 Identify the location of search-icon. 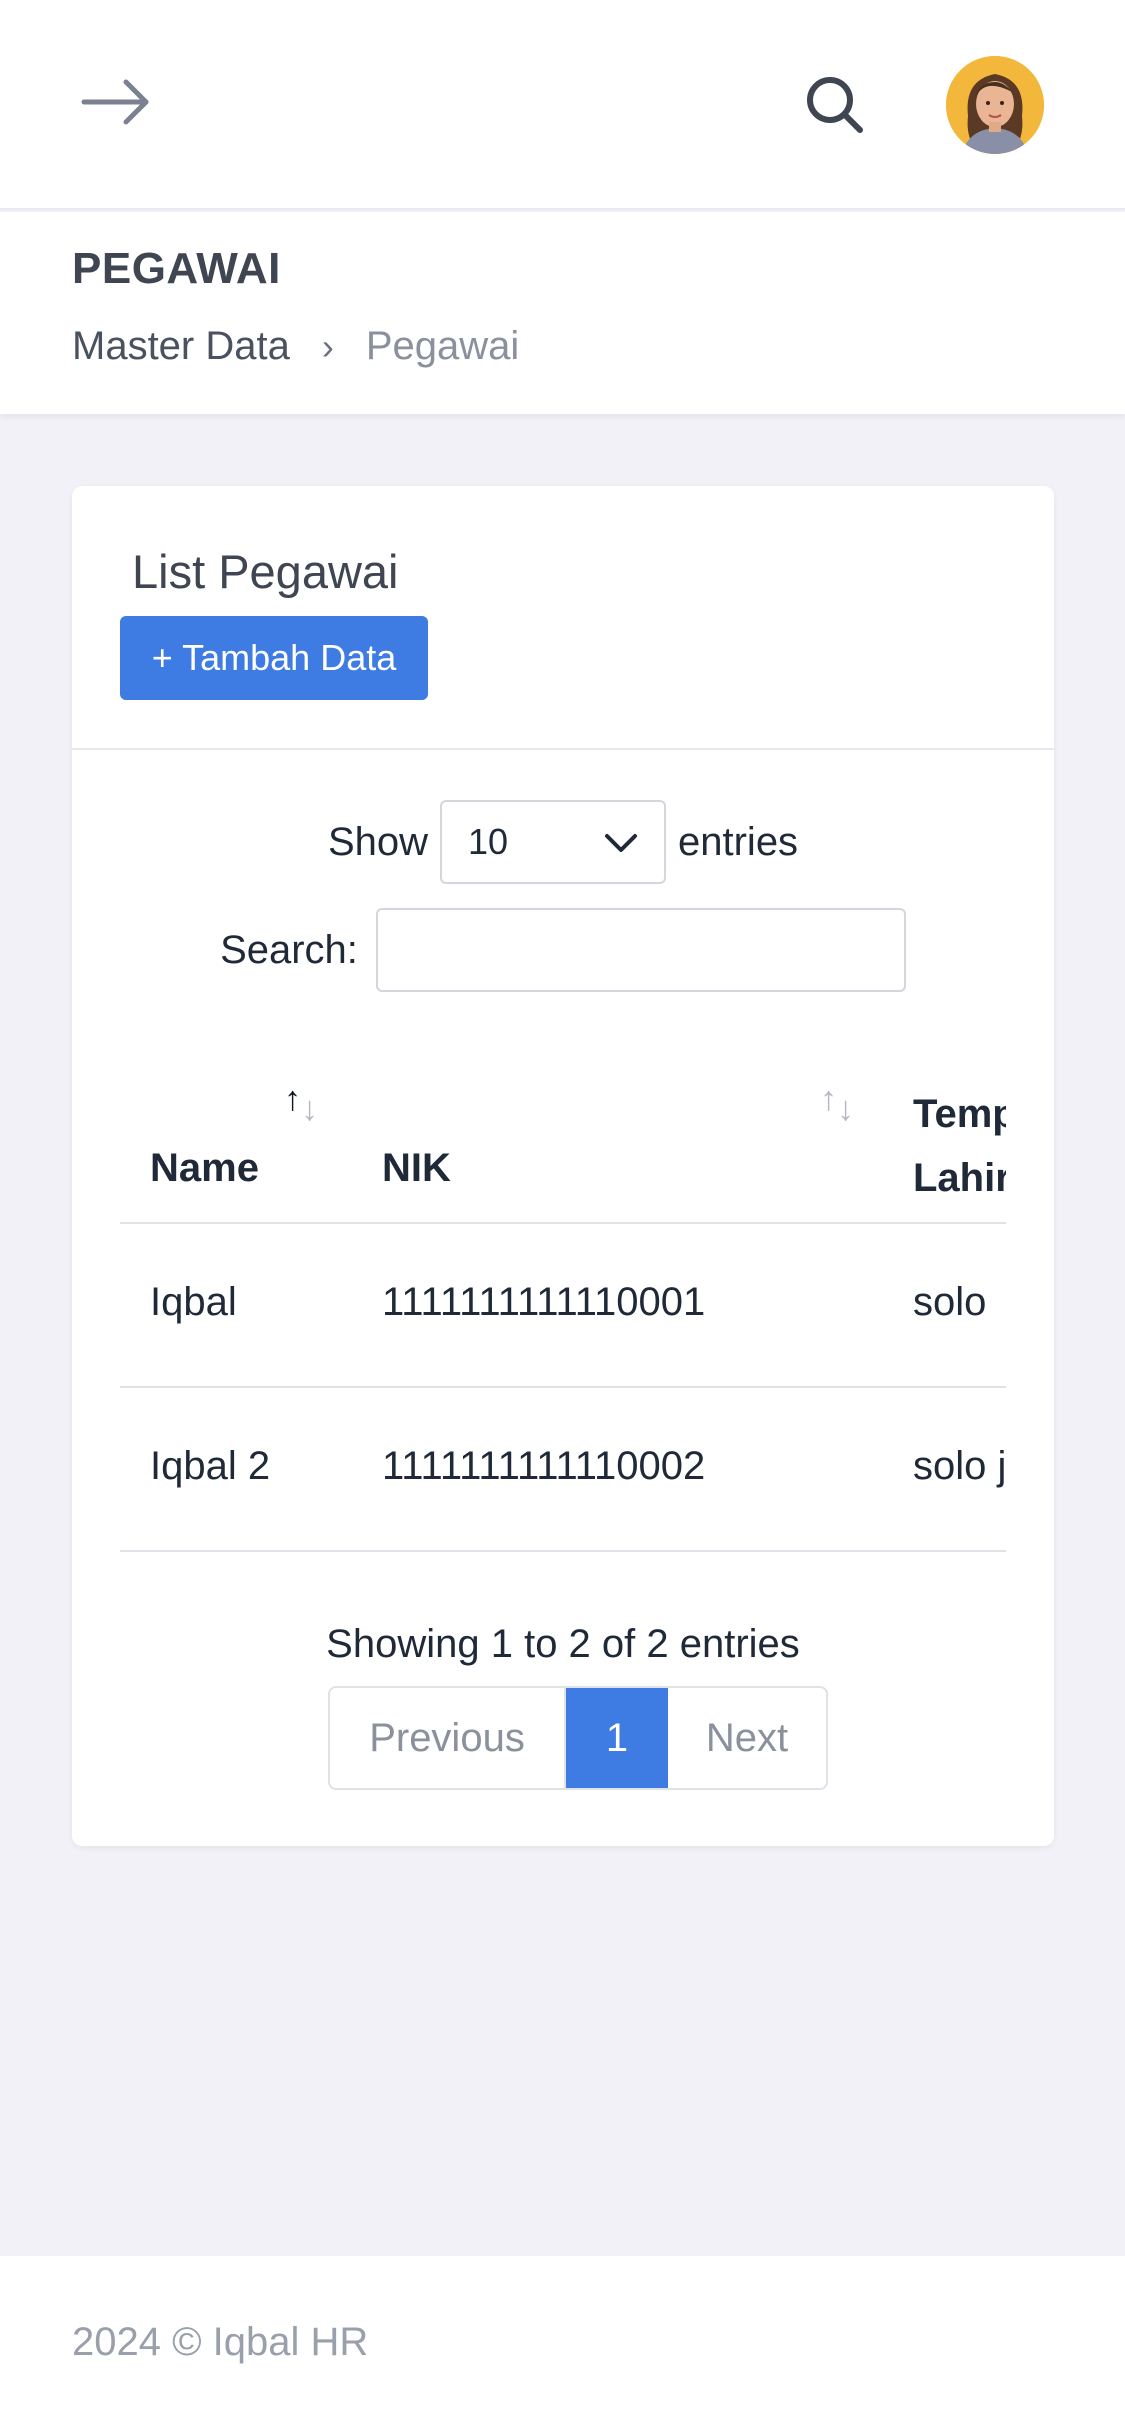
(835, 105).